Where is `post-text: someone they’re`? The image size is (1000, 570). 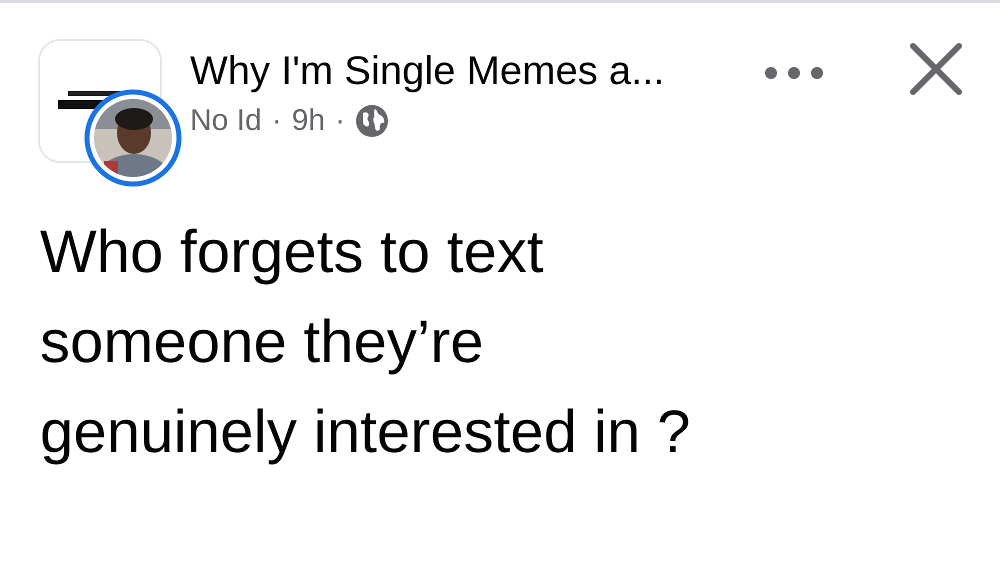
post-text: someone they’re is located at coordinates (262, 342).